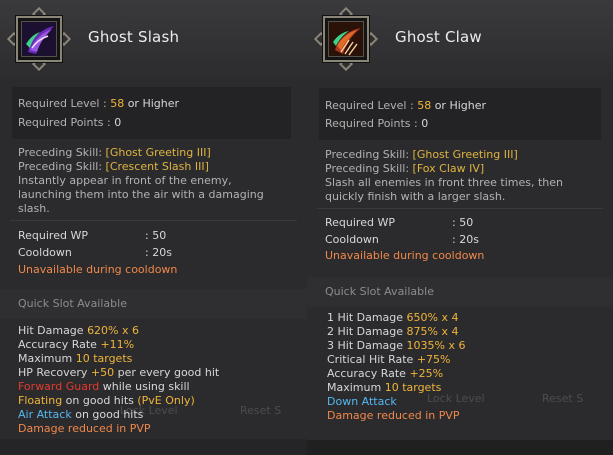 Image resolution: width=613 pixels, height=455 pixels. Describe the element at coordinates (81, 414) in the screenshot. I see `effect-air-attack: Air Attack on good hits` at that location.